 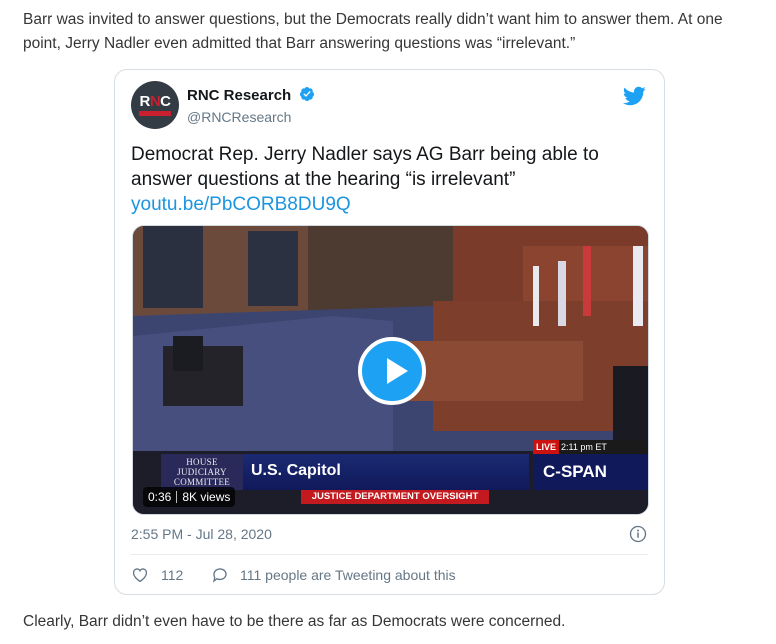 I want to click on twitter-bird-icon, so click(x=634, y=96).